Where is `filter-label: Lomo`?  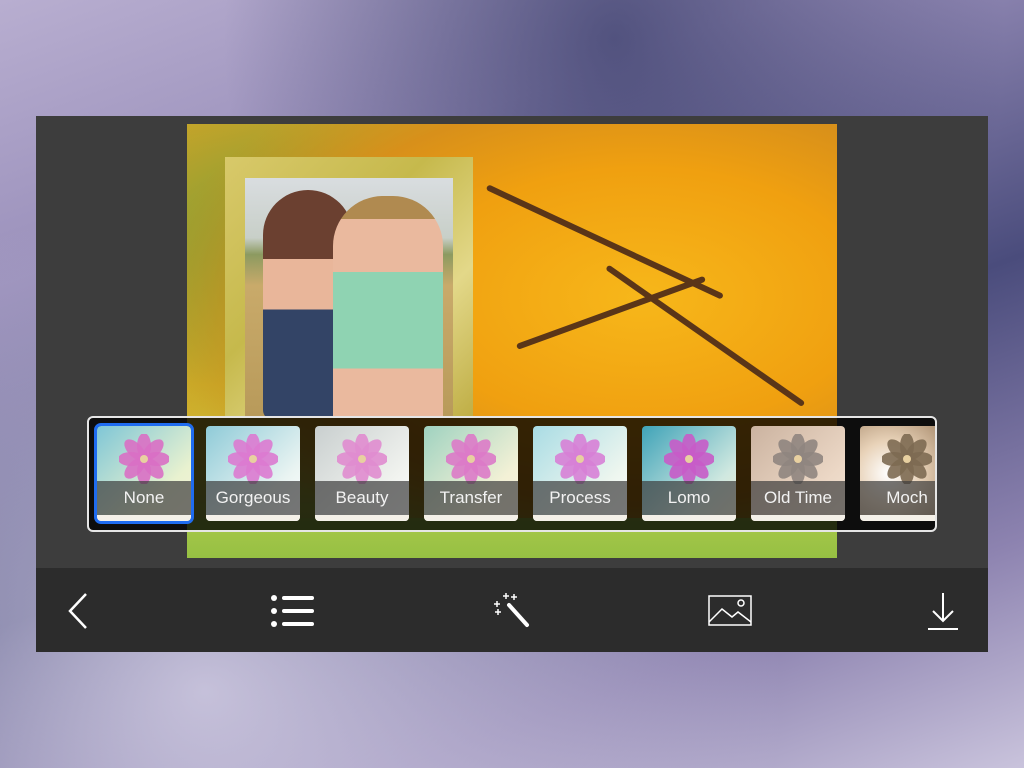
filter-label: Lomo is located at coordinates (689, 498).